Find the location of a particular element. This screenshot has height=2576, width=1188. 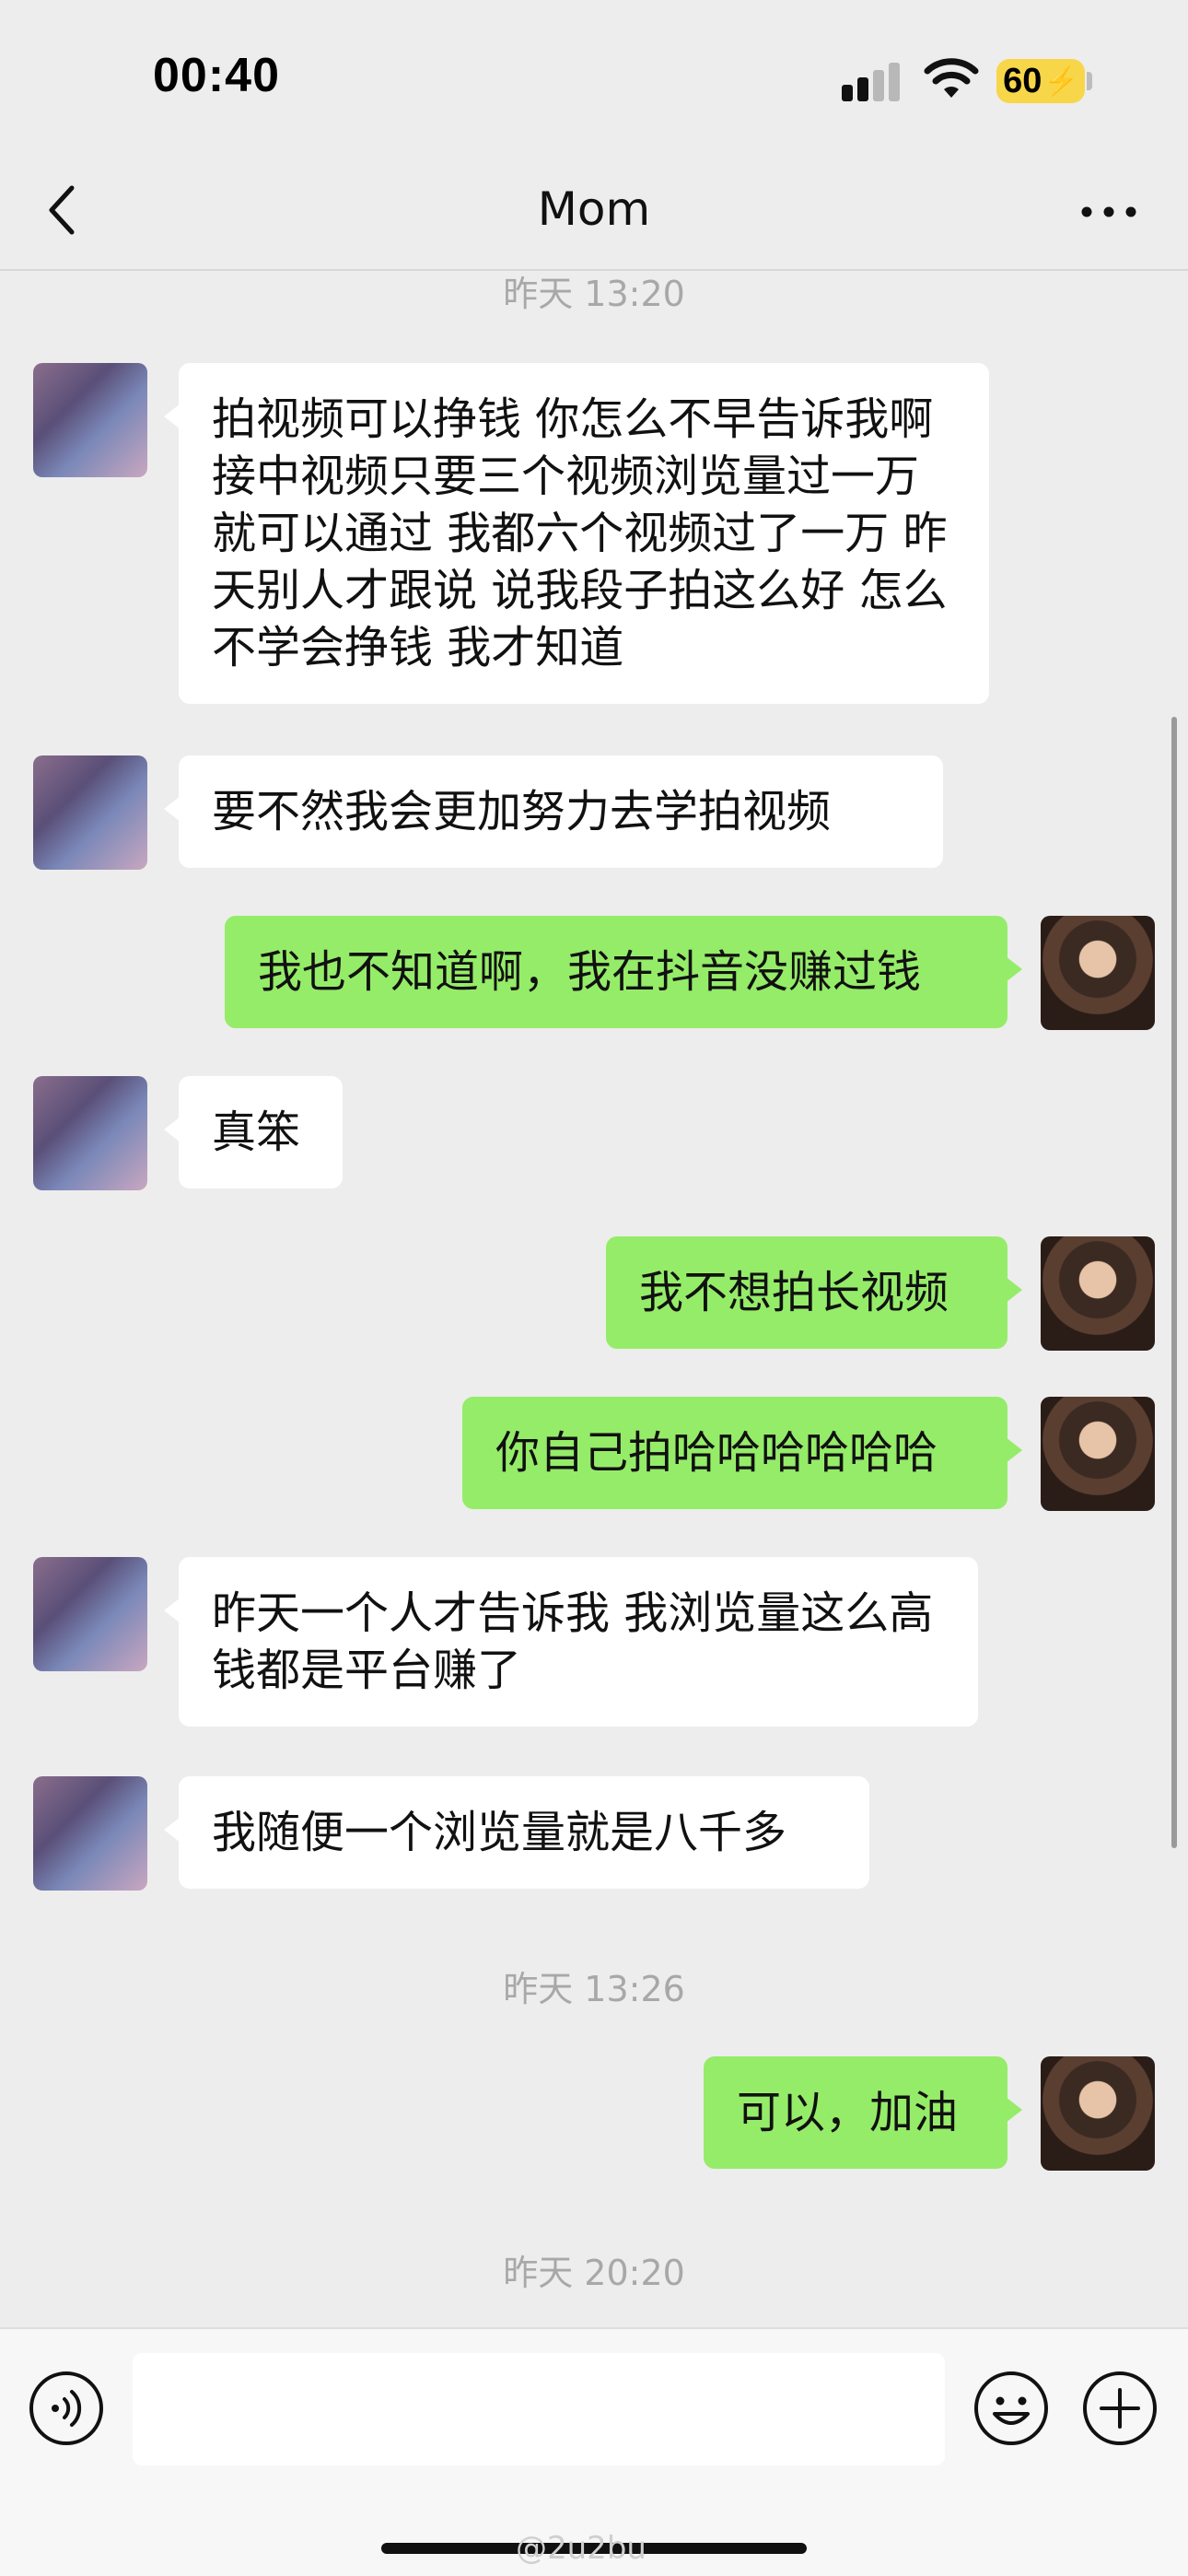

charging-bolt-icon: ⚡ is located at coordinates (1060, 81).